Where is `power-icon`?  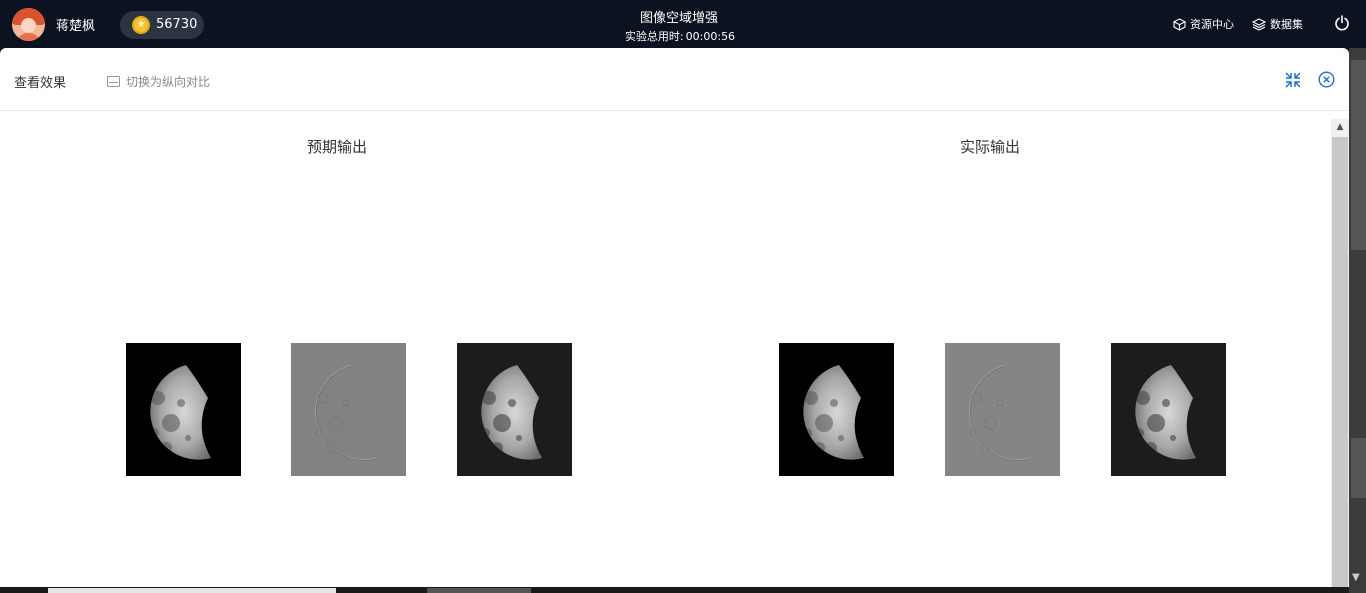
power-icon is located at coordinates (1342, 23).